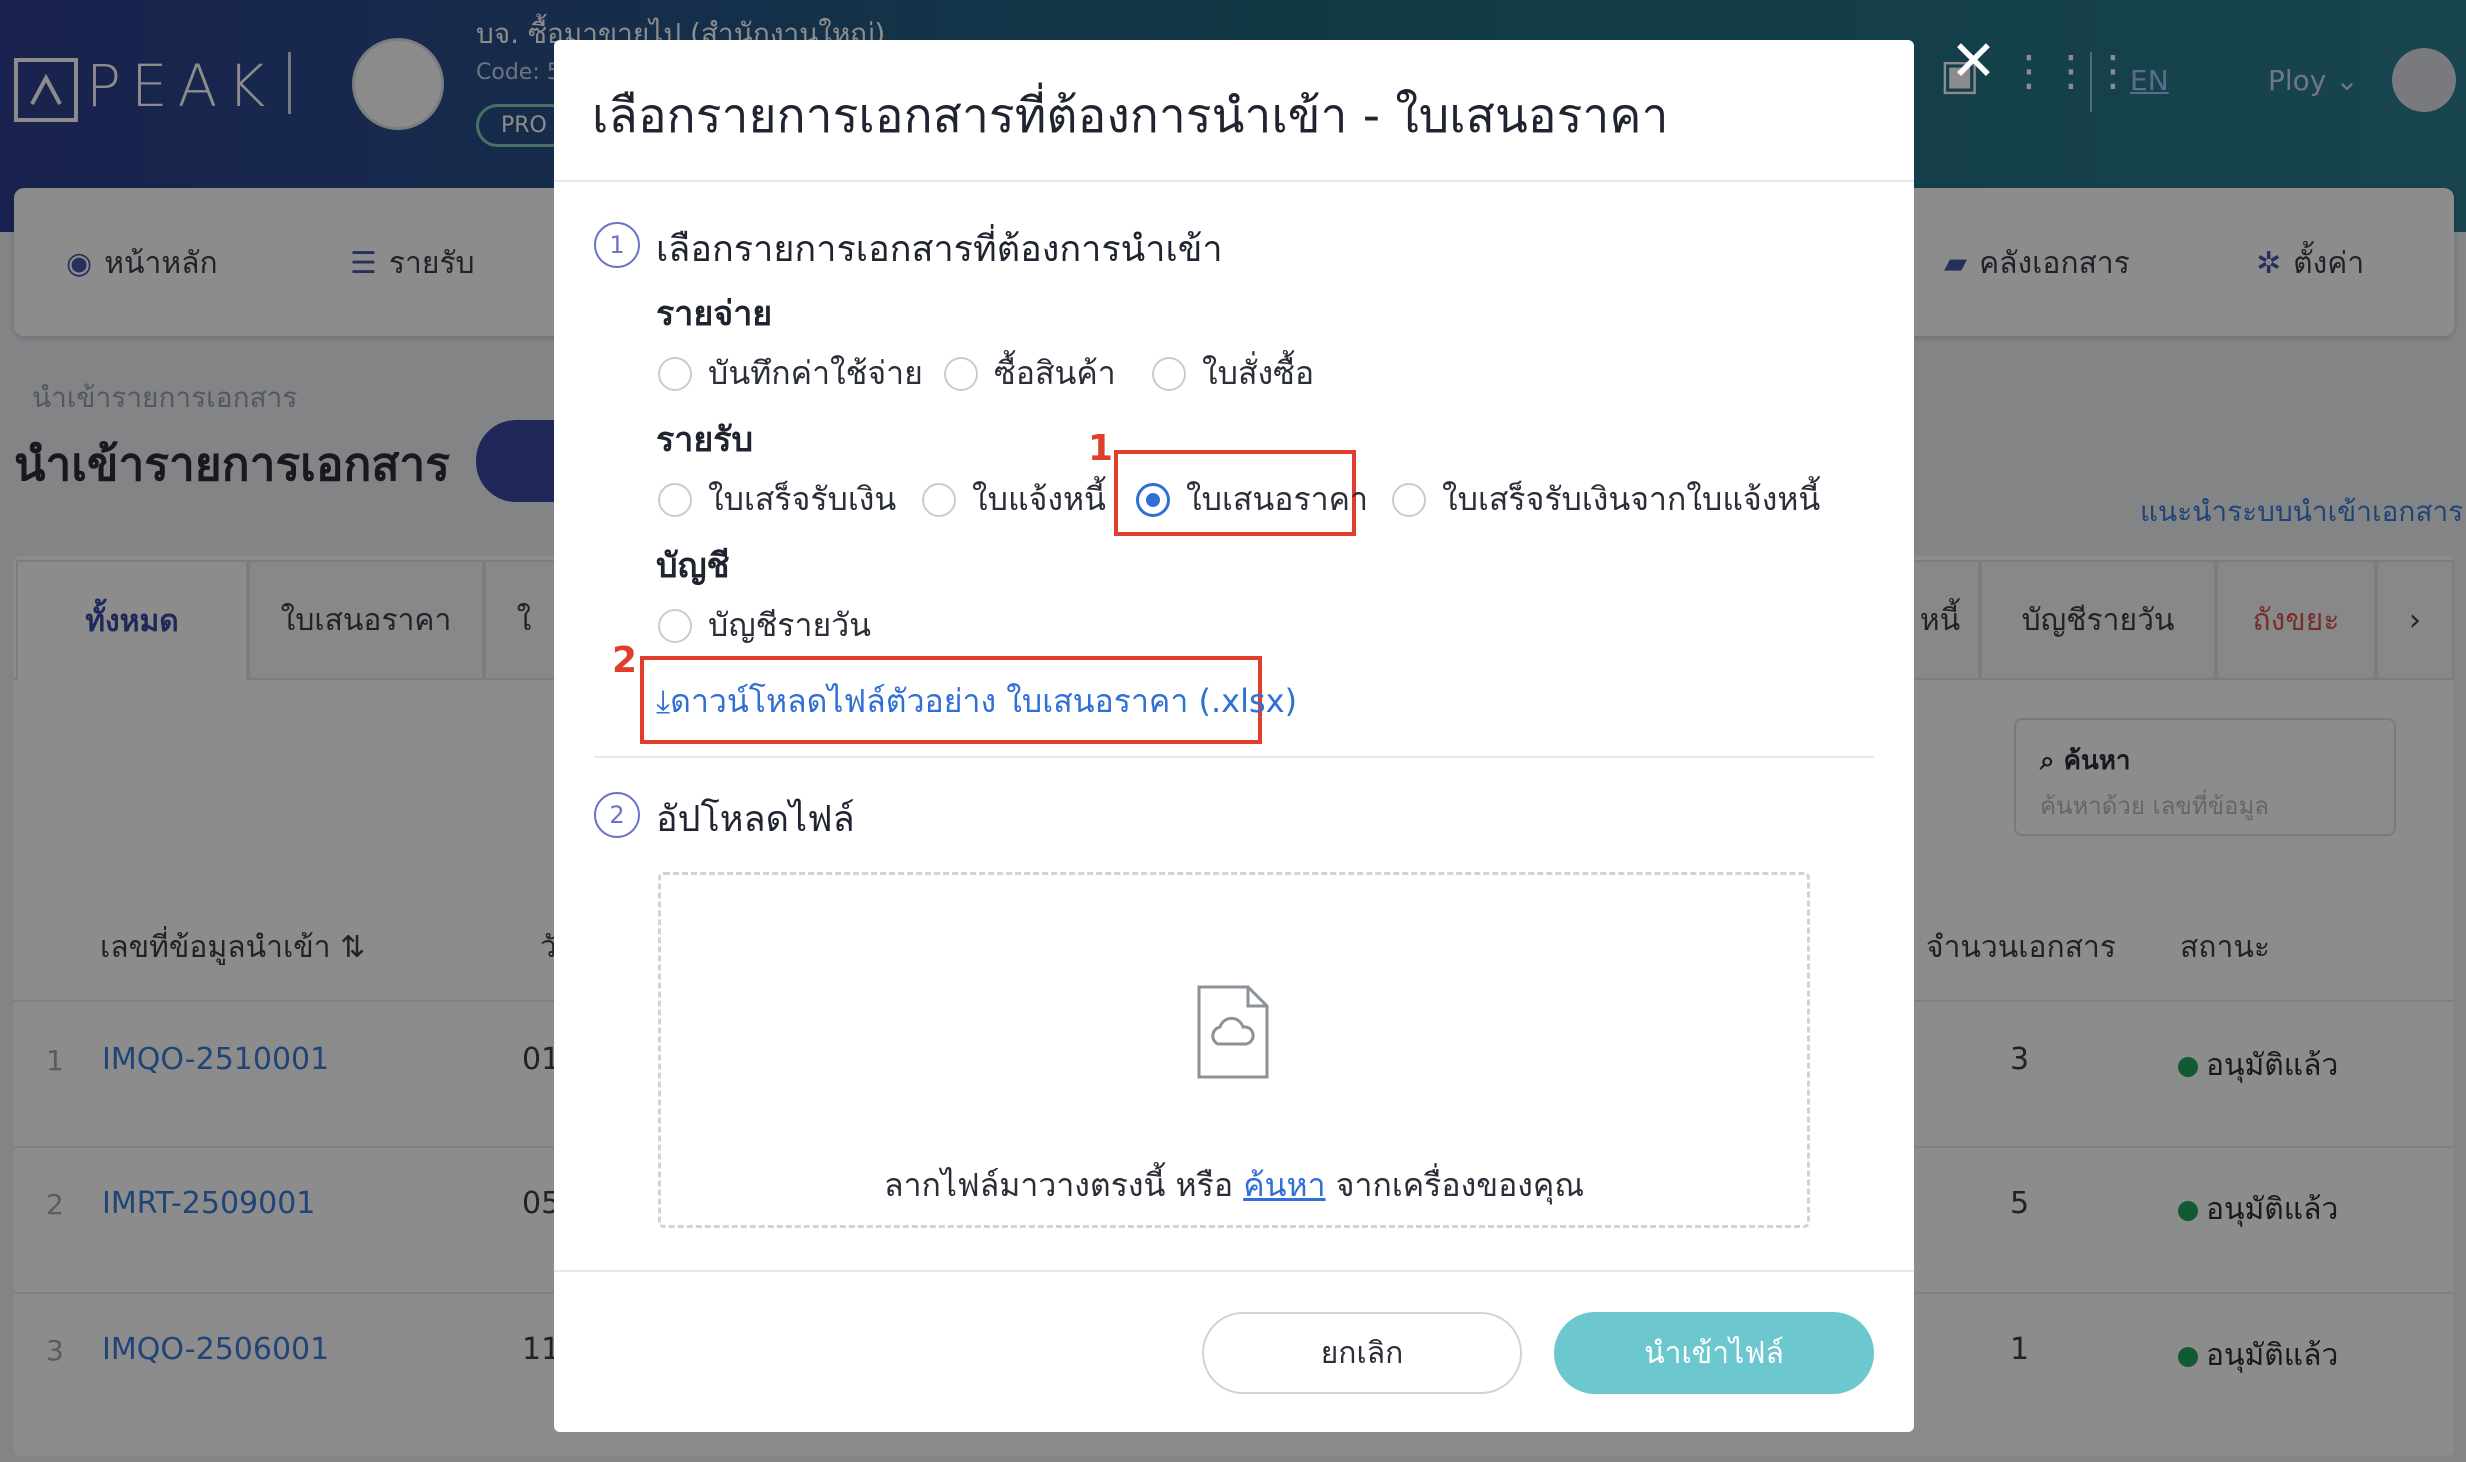 Image resolution: width=2466 pixels, height=1462 pixels. What do you see at coordinates (1153, 499) in the screenshot?
I see `radio-circle-selected` at bounding box center [1153, 499].